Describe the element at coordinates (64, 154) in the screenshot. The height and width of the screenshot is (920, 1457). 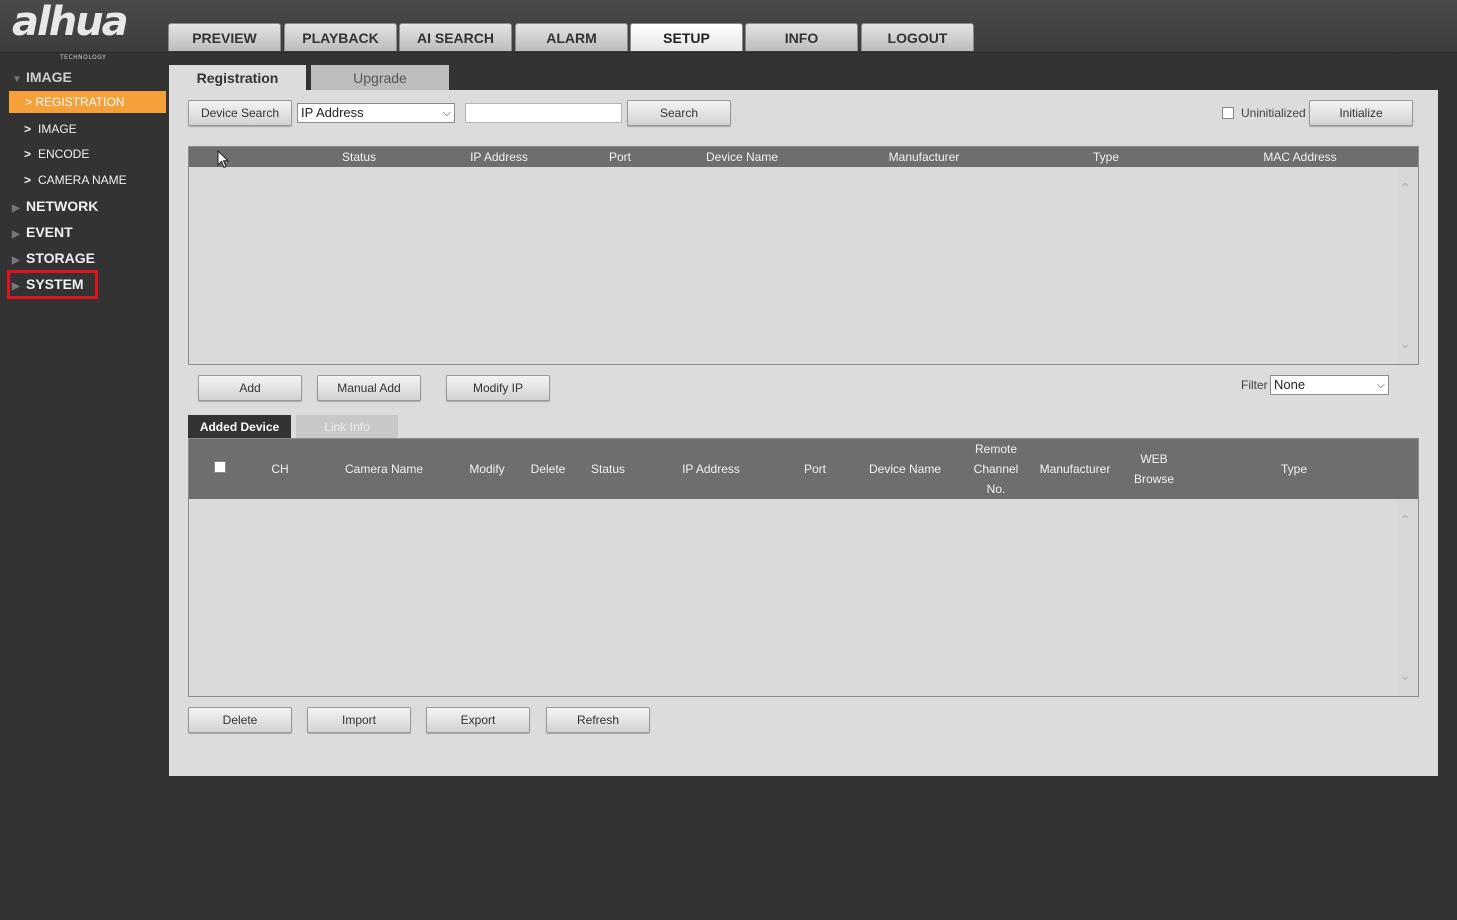
I see `sidebar-item-label: ENCODE` at that location.